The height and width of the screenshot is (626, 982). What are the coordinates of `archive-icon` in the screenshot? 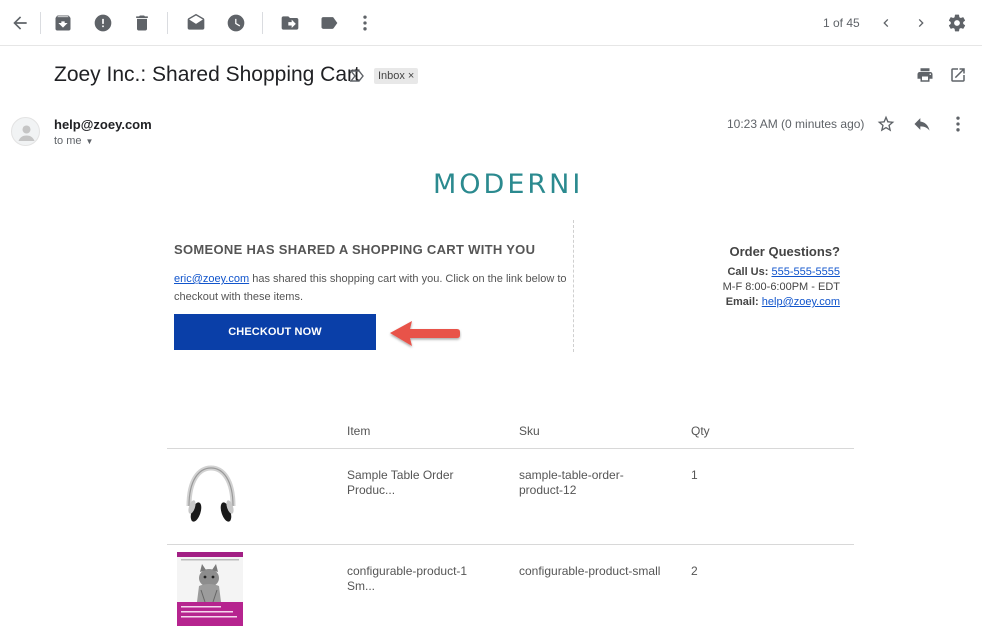 It's located at (63, 23).